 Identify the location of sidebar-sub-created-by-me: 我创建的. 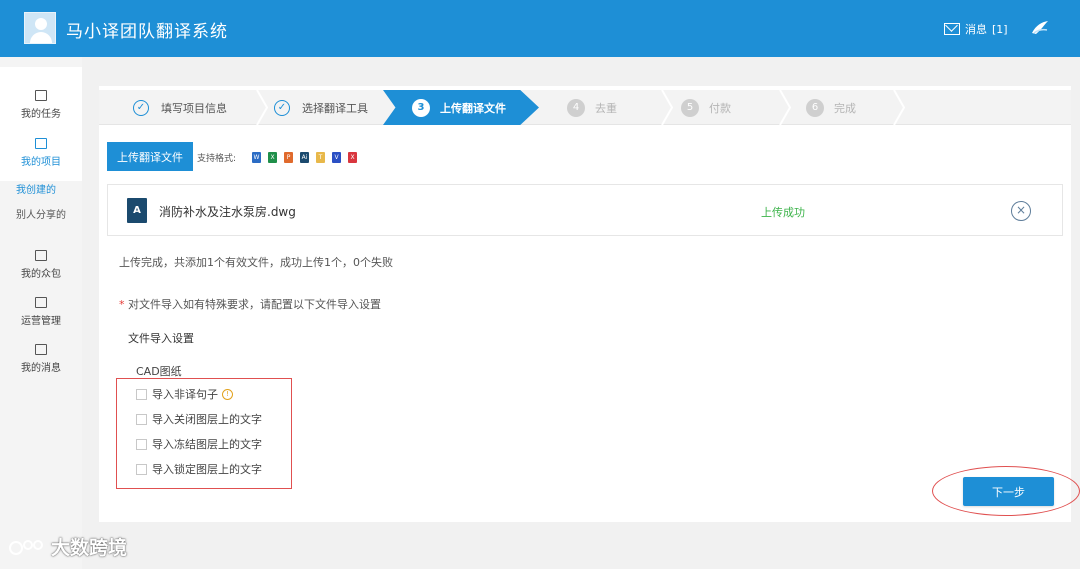
(36, 188).